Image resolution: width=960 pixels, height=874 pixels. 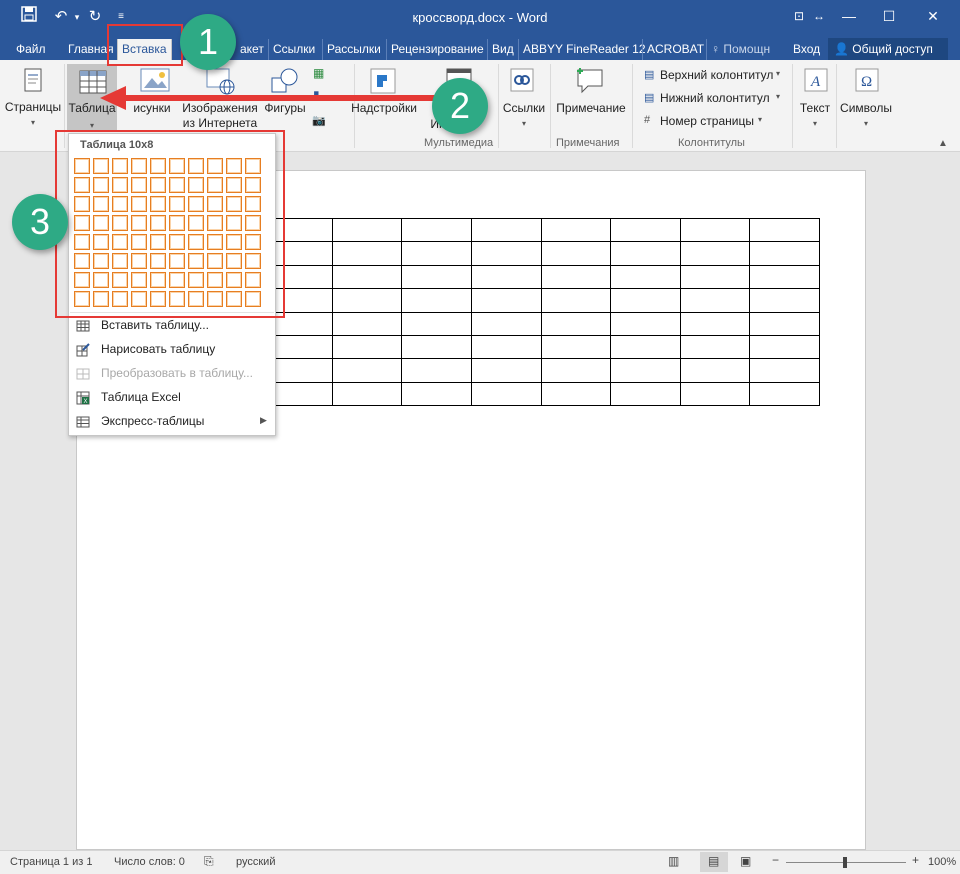 What do you see at coordinates (719, 121) in the screenshot?
I see `page-number-button: # Номер страницы ▾` at bounding box center [719, 121].